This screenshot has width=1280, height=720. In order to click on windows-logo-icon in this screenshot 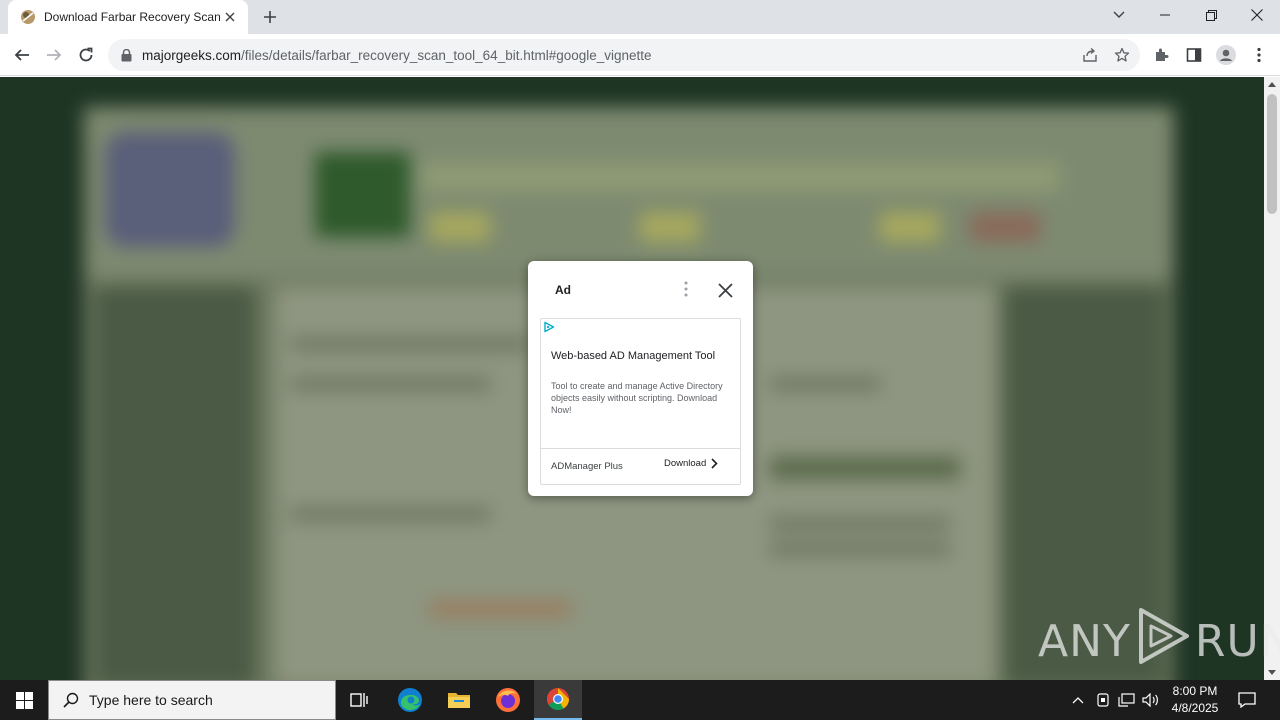, I will do `click(24, 700)`.